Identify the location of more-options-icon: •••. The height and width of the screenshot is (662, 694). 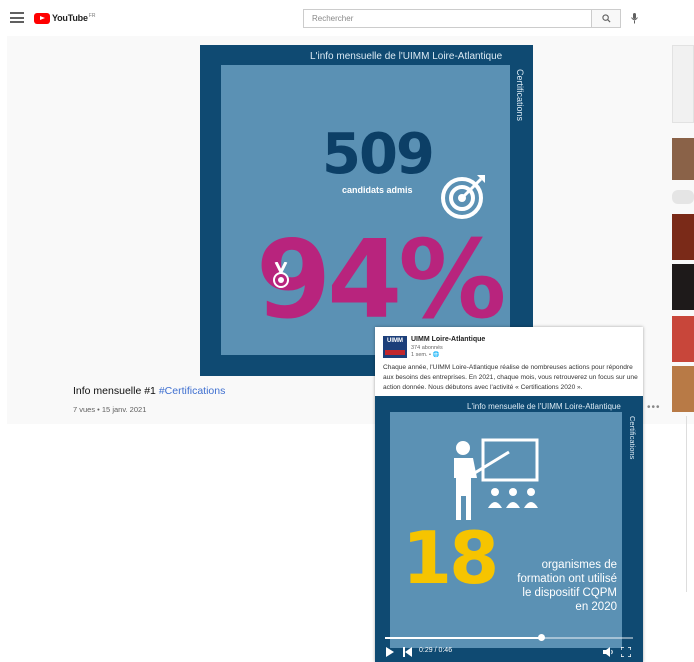
(654, 407).